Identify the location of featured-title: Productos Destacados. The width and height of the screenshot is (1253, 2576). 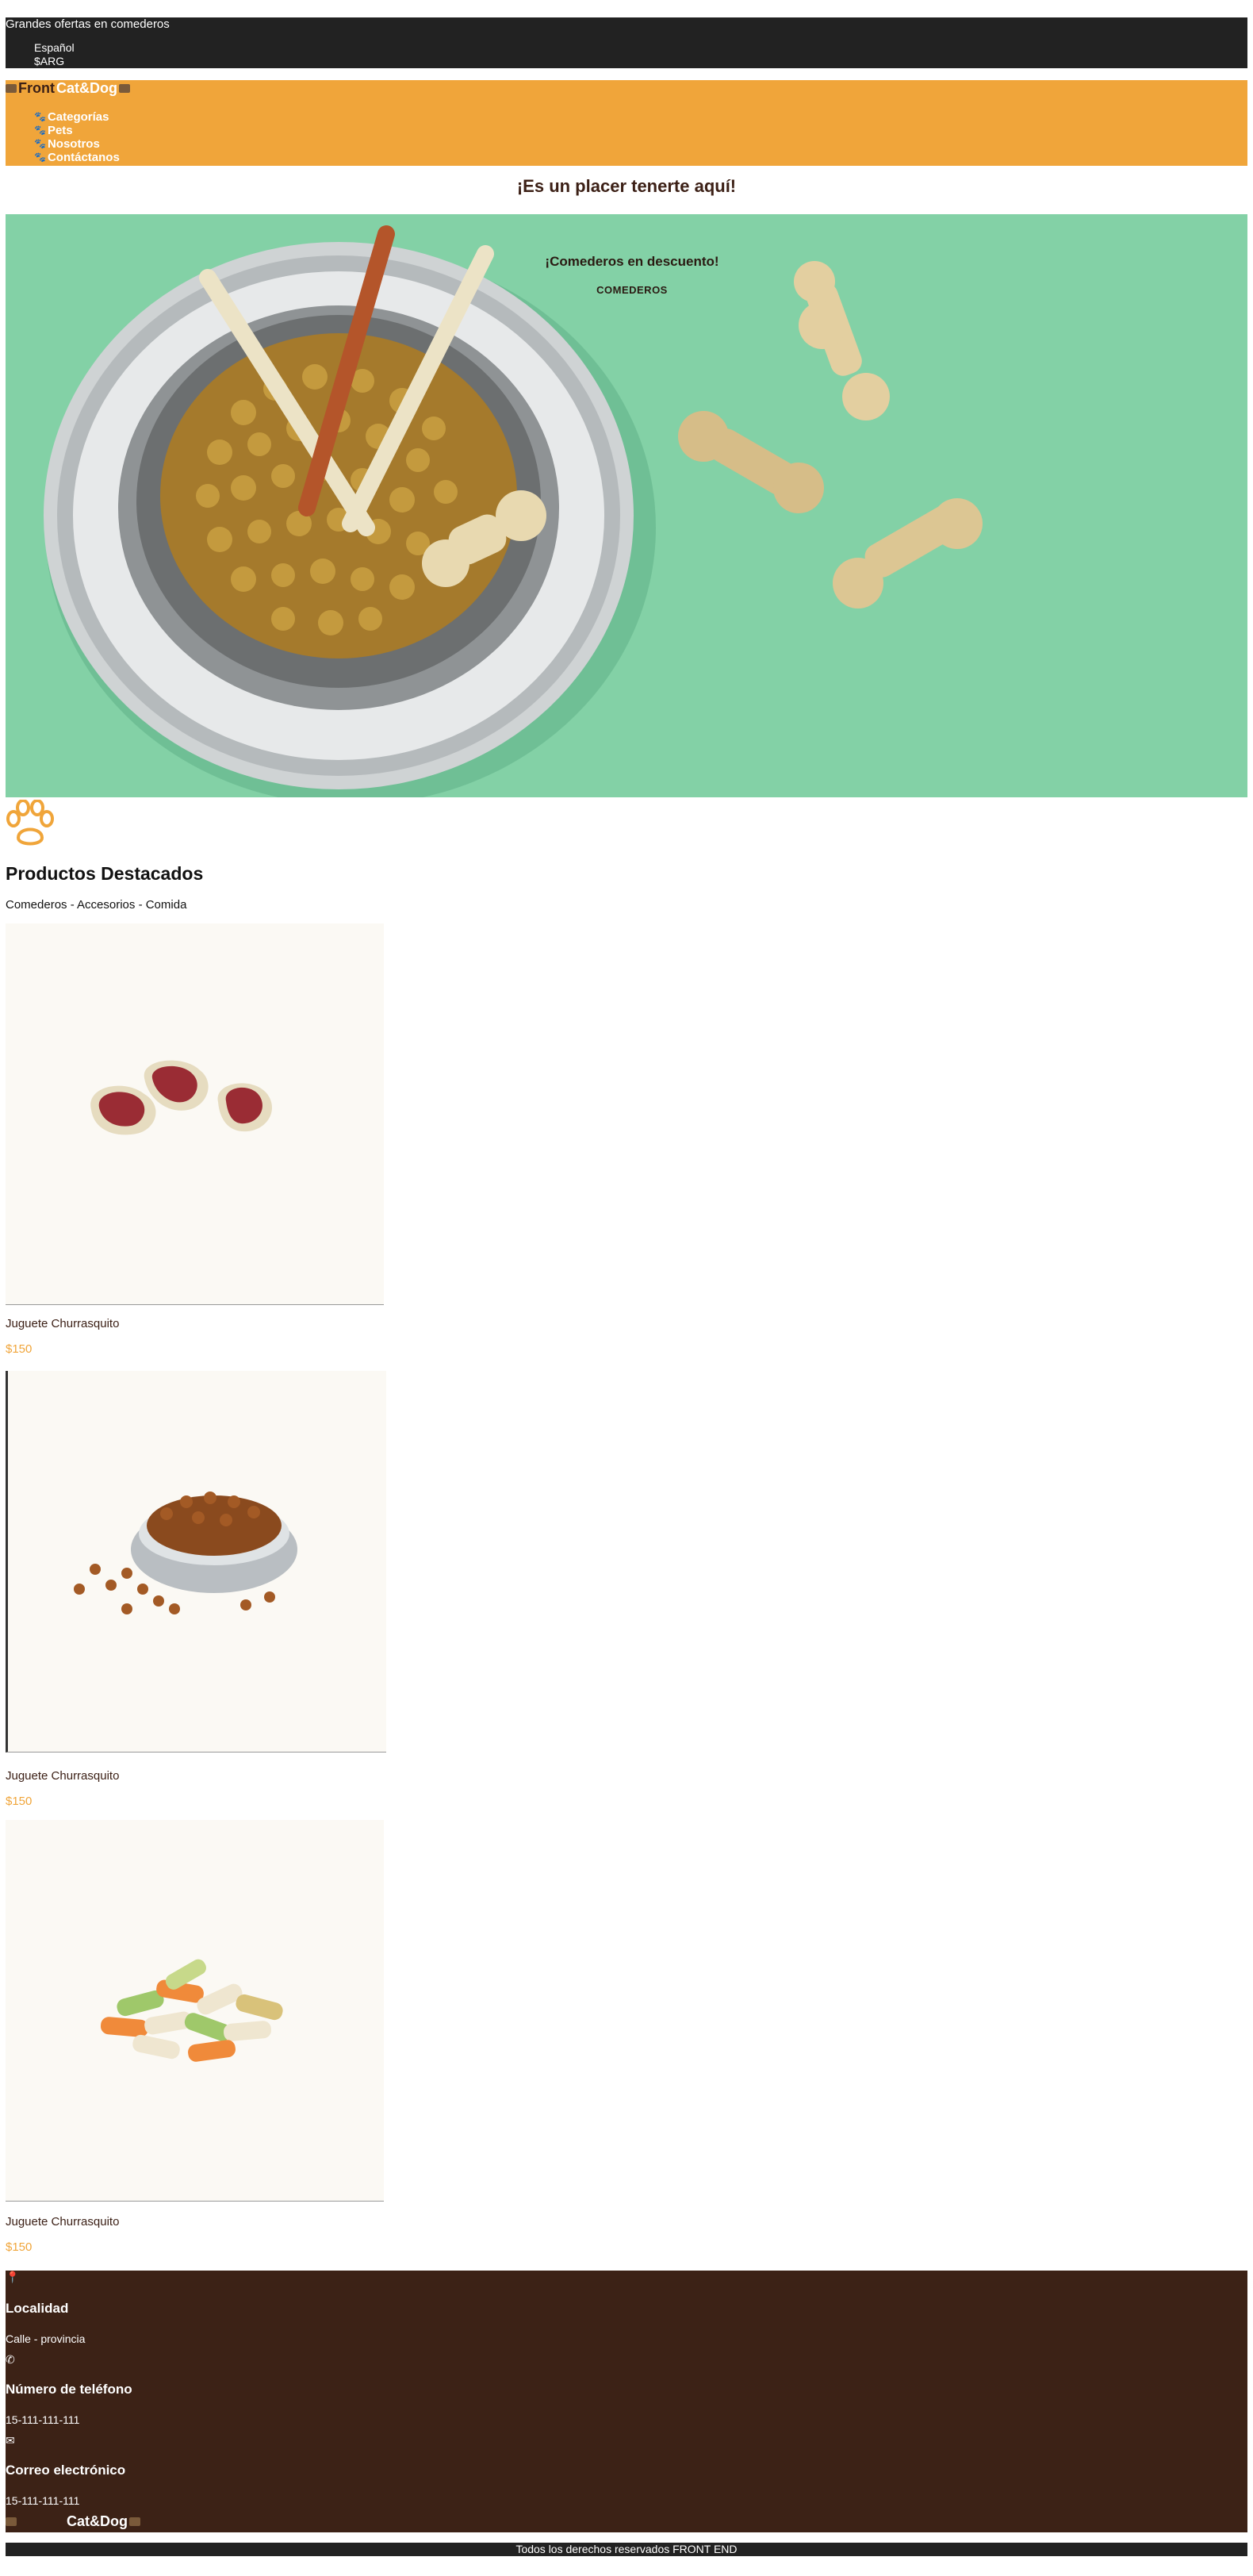
(105, 873).